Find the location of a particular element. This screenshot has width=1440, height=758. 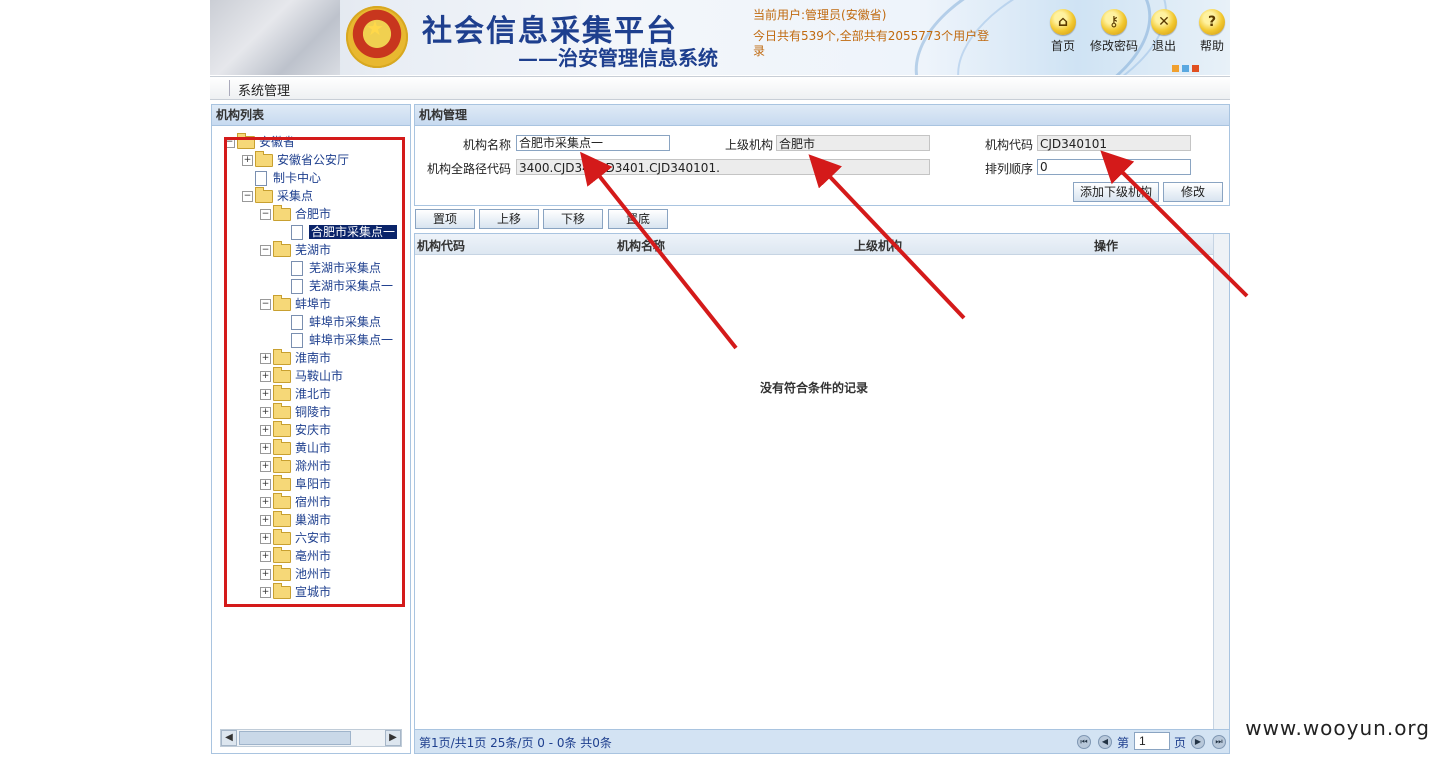

sort-order-label: 排列顺序 is located at coordinates (1008, 169).